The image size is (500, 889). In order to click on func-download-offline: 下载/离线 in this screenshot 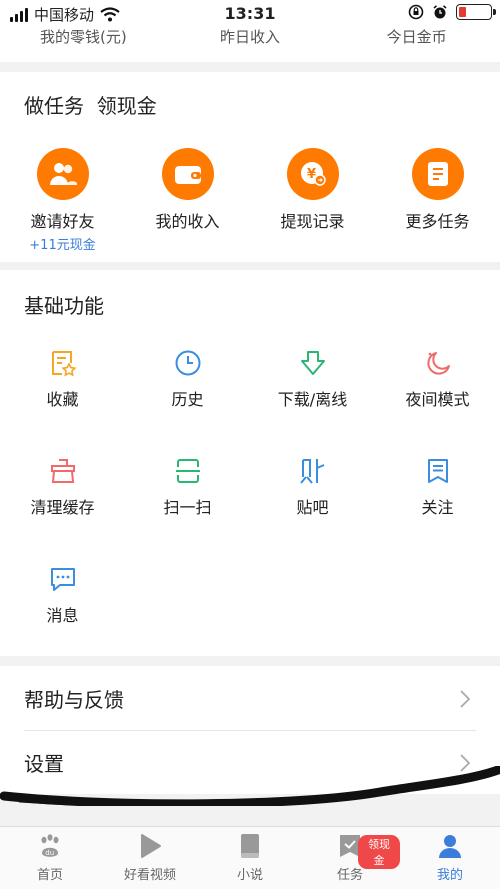, I will do `click(312, 379)`.